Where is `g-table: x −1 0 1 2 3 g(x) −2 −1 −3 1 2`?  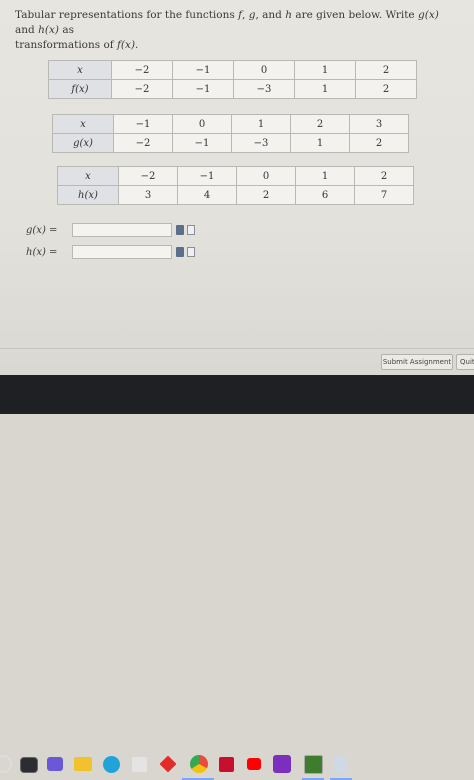
g-table: x −1 0 1 2 3 g(x) −2 −1 −3 1 2 is located at coordinates (230, 133).